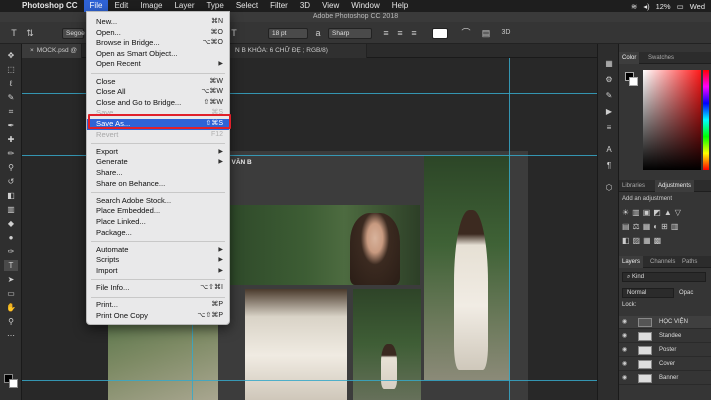 This screenshot has width=711, height=400. What do you see at coordinates (706, 120) in the screenshot?
I see `hue-slider` at bounding box center [706, 120].